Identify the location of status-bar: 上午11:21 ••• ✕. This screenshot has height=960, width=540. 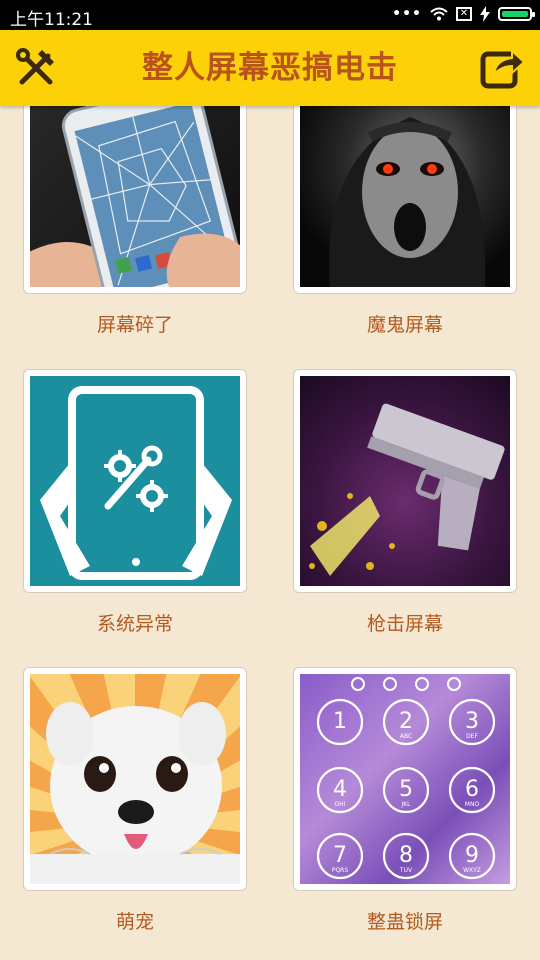
(270, 15).